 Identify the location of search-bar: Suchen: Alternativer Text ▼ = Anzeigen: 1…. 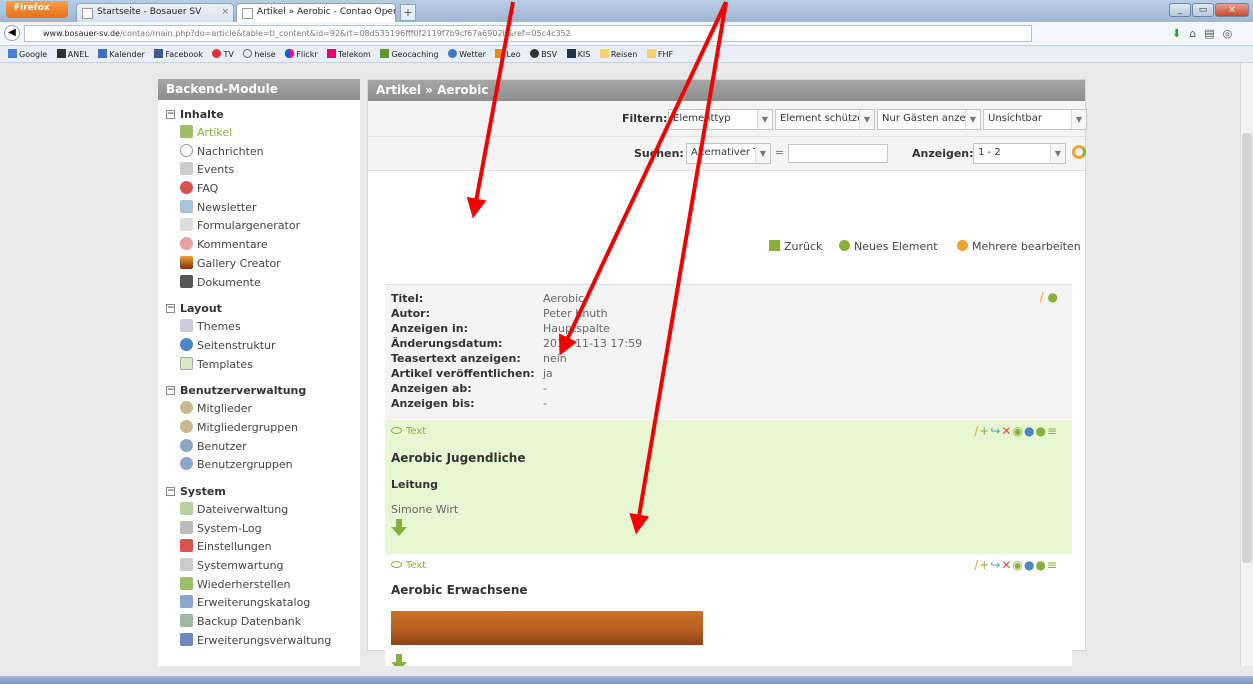
(727, 154).